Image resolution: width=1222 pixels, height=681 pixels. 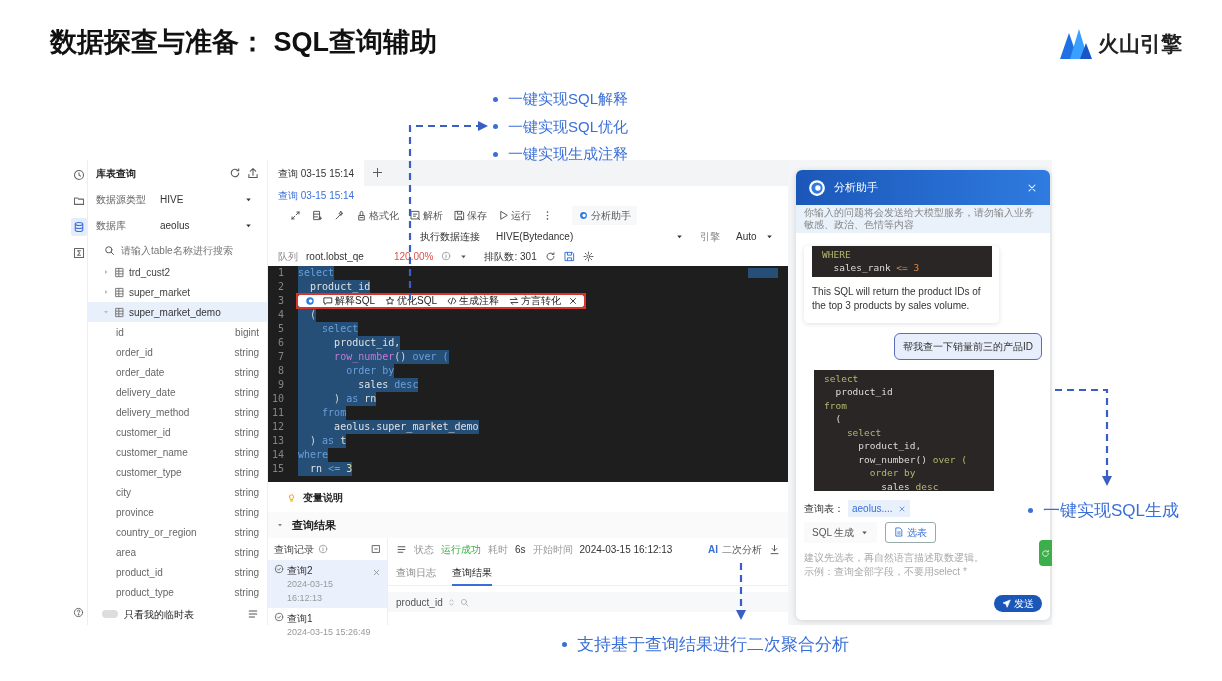 What do you see at coordinates (1018, 603) in the screenshot?
I see `send-button: 发送` at bounding box center [1018, 603].